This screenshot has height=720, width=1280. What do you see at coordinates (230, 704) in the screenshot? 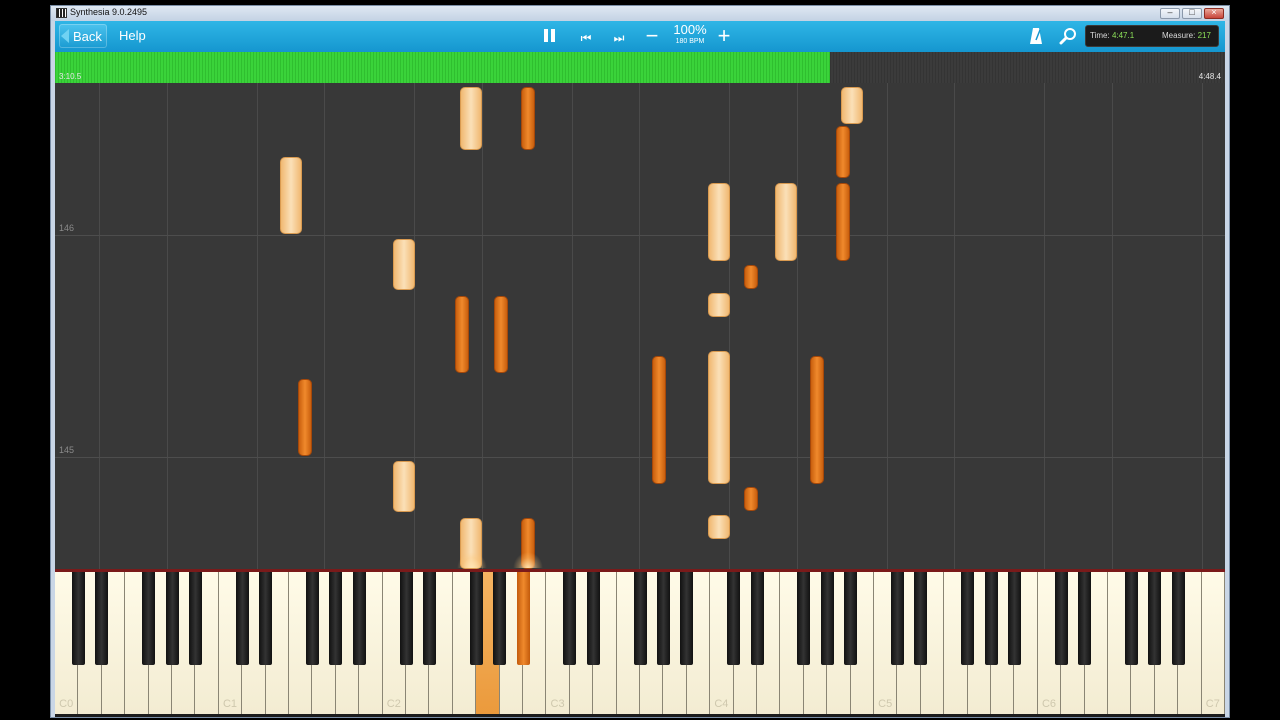
I see `key-label: C1` at bounding box center [230, 704].